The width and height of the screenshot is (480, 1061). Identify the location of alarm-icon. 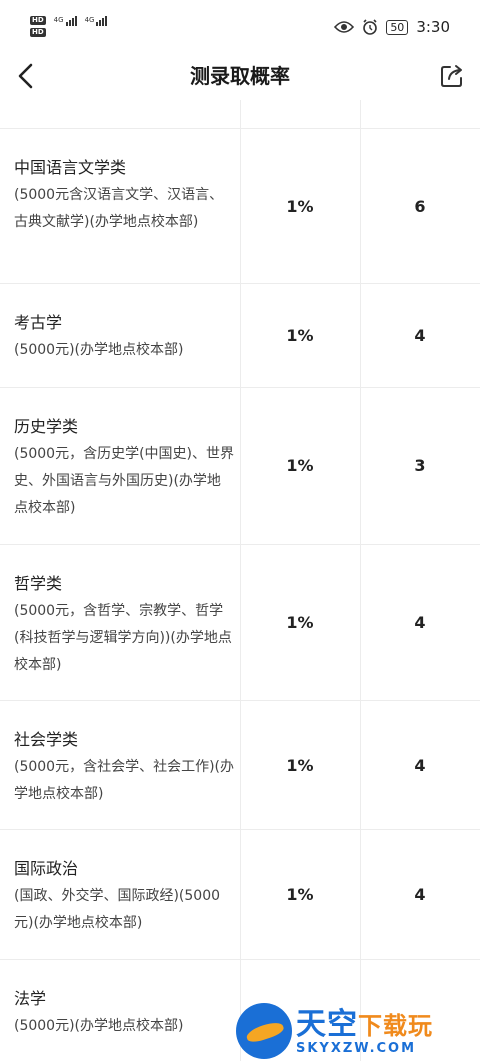
(370, 27).